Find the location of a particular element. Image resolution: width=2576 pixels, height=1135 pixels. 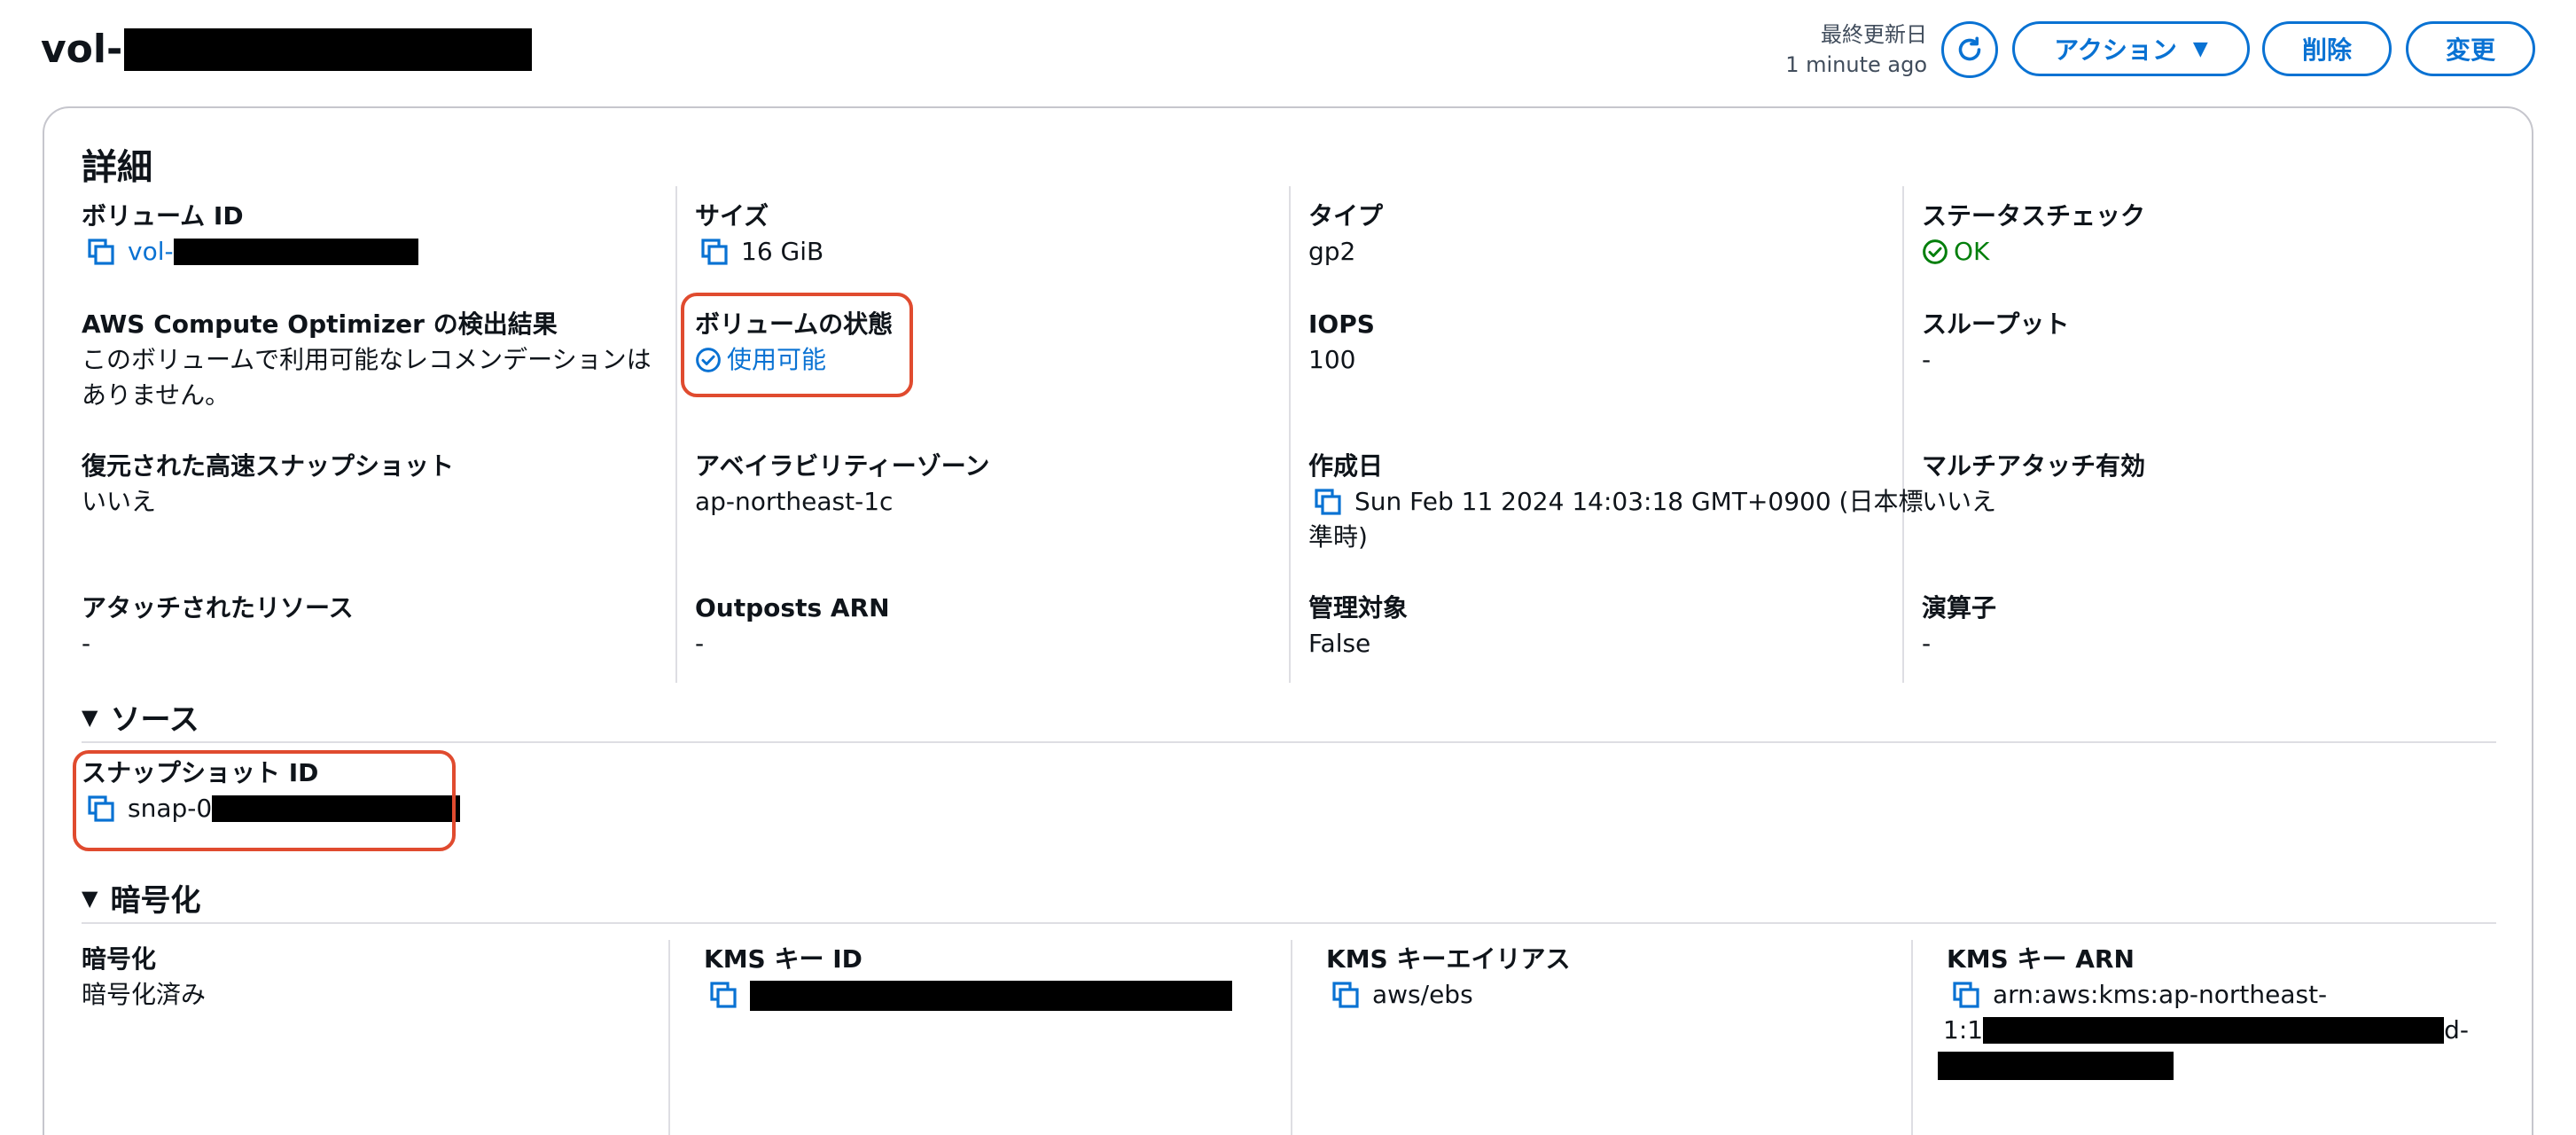

attached-value: - is located at coordinates (86, 644).